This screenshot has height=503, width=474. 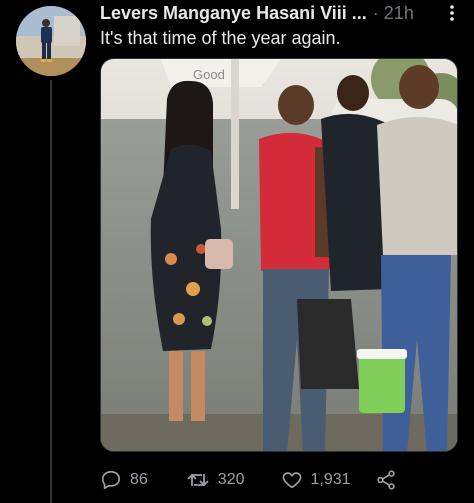 What do you see at coordinates (215, 480) in the screenshot?
I see `retweet-button: 320` at bounding box center [215, 480].